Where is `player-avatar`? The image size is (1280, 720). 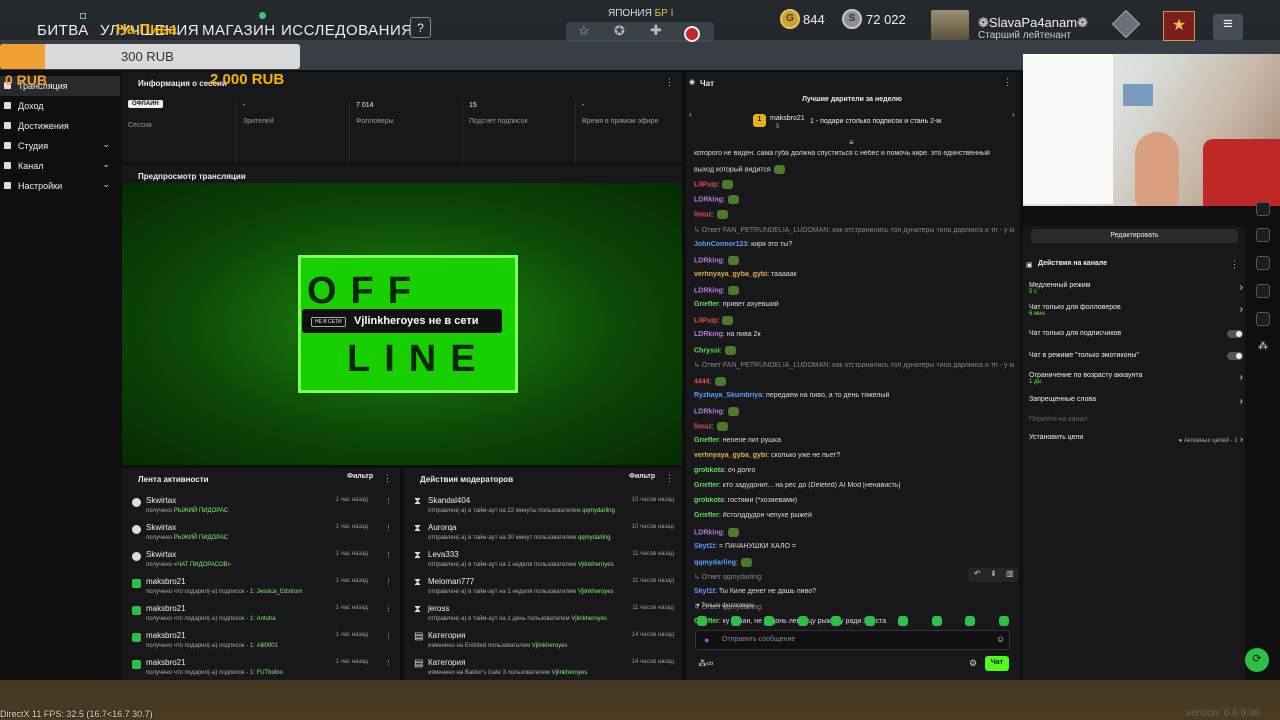 player-avatar is located at coordinates (950, 25).